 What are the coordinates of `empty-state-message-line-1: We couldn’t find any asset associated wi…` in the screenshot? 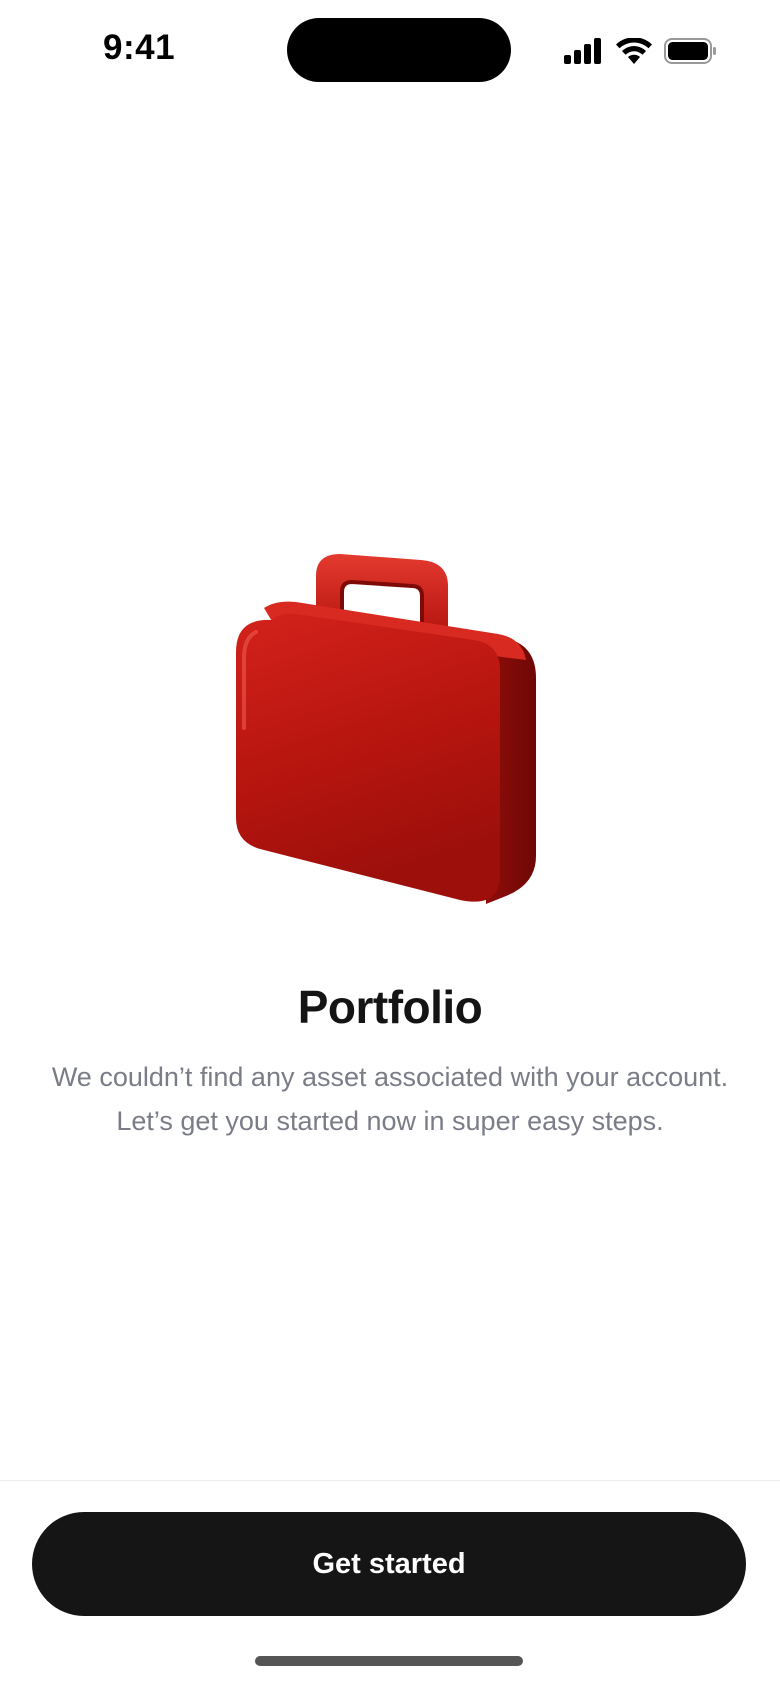 It's located at (390, 1077).